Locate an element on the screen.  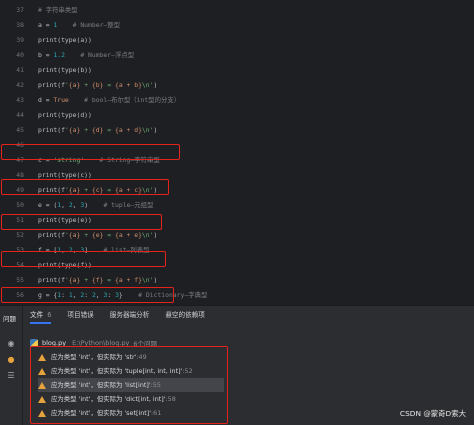
code-line: 53 f = [1, 2, 3] # list—列表型 is located at coordinates (237, 250).